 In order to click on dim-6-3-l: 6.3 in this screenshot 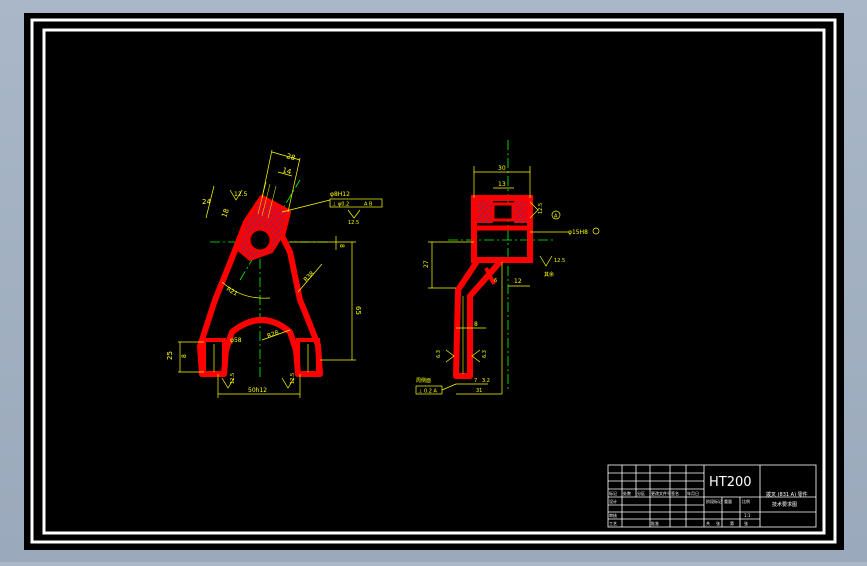, I will do `click(439, 354)`.